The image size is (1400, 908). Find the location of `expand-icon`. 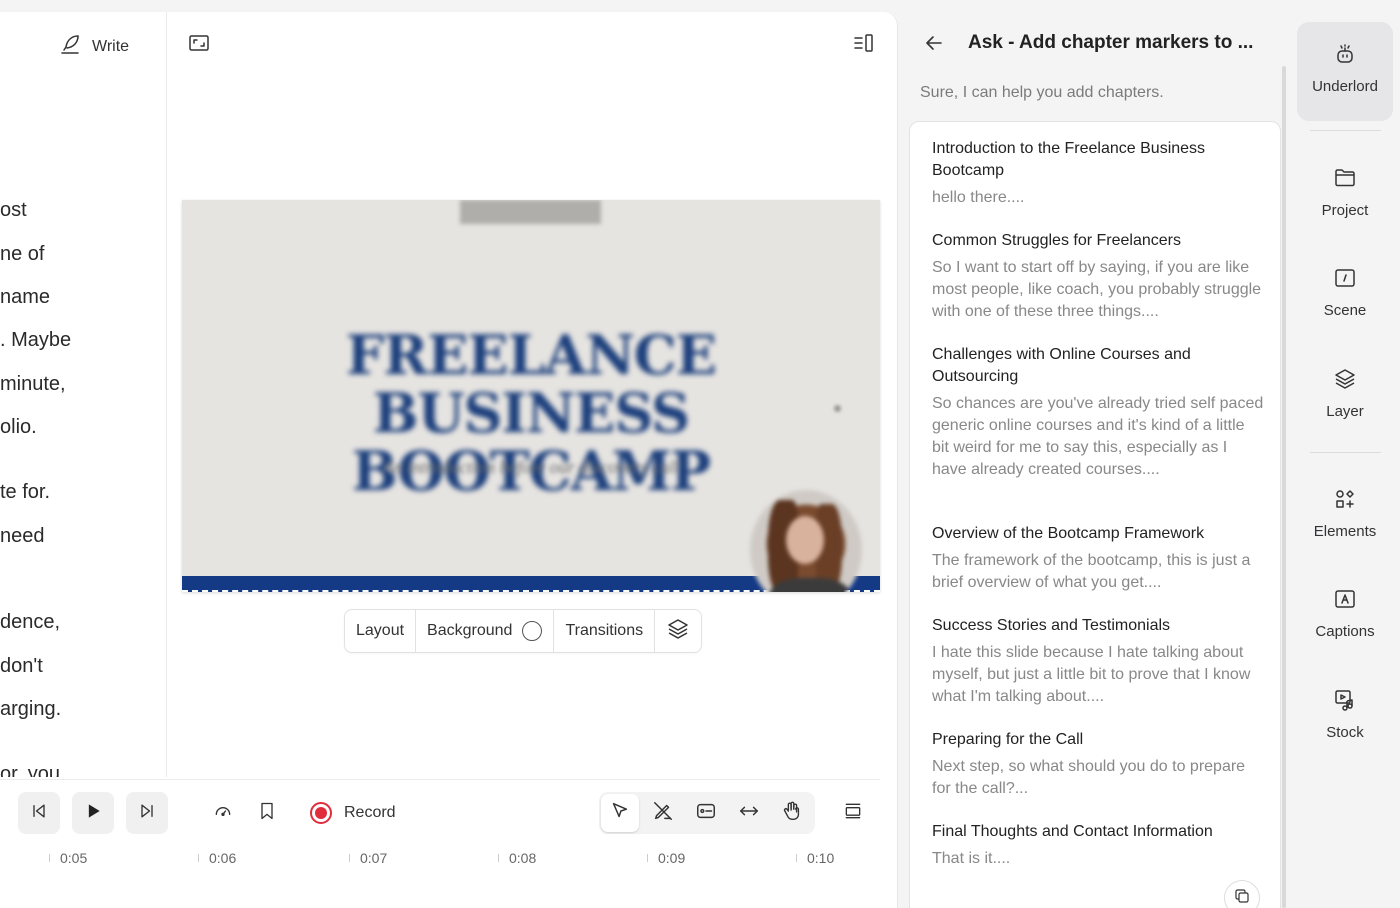

expand-icon is located at coordinates (199, 45).